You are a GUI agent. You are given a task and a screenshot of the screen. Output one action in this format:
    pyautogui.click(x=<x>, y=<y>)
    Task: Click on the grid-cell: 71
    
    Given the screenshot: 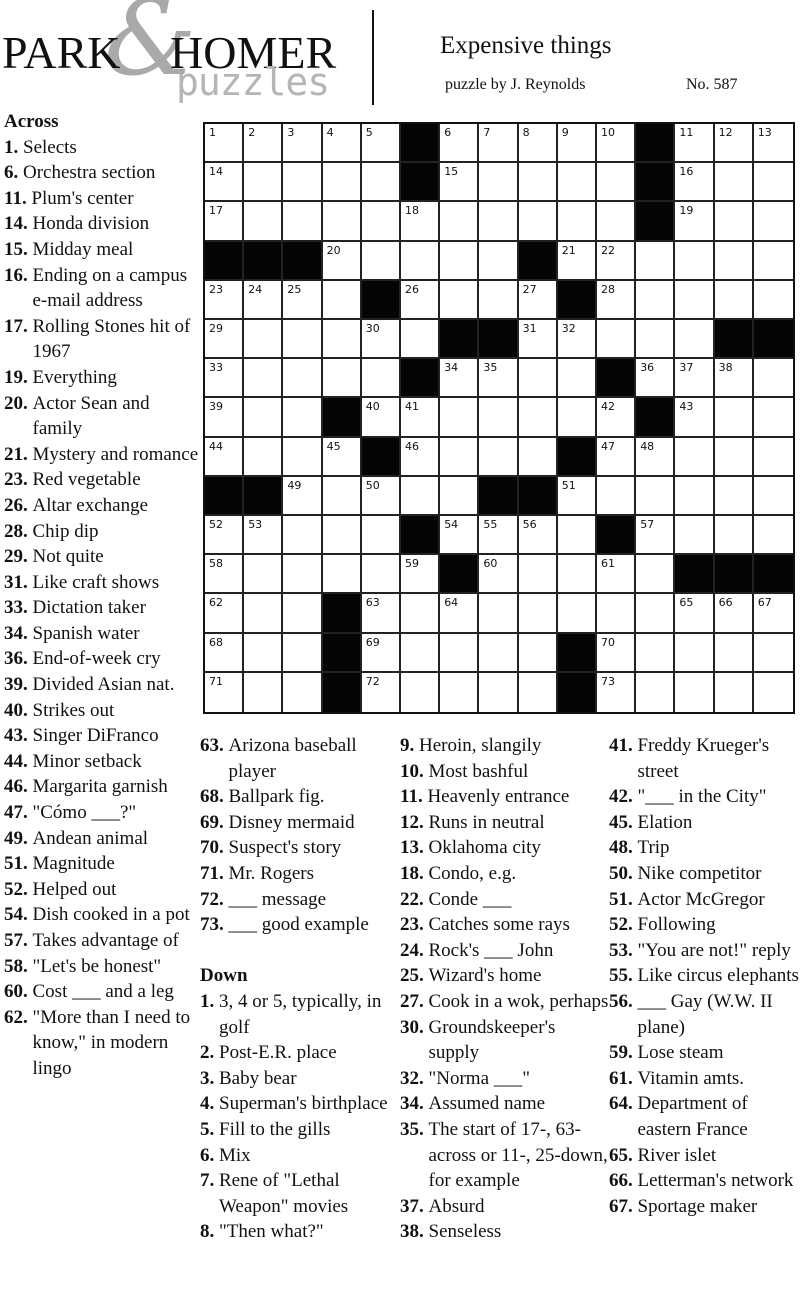 What is the action you would take?
    pyautogui.click(x=225, y=692)
    